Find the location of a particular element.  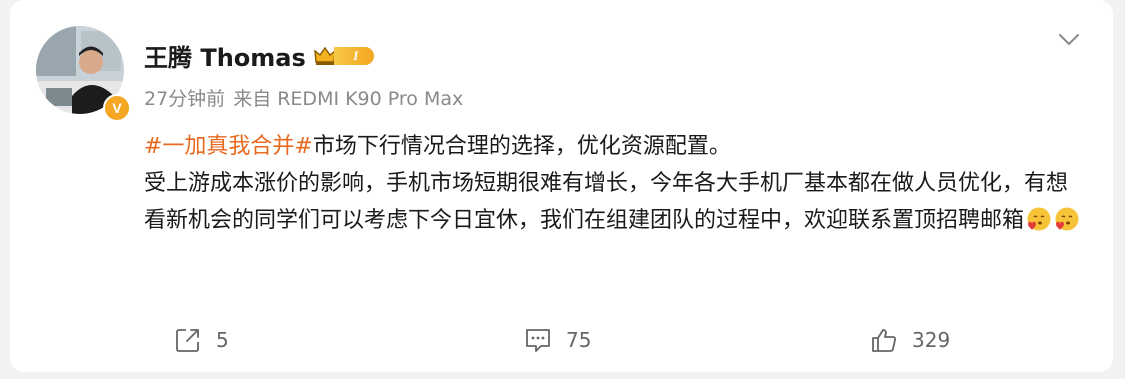

level-badge: I is located at coordinates (343, 56).